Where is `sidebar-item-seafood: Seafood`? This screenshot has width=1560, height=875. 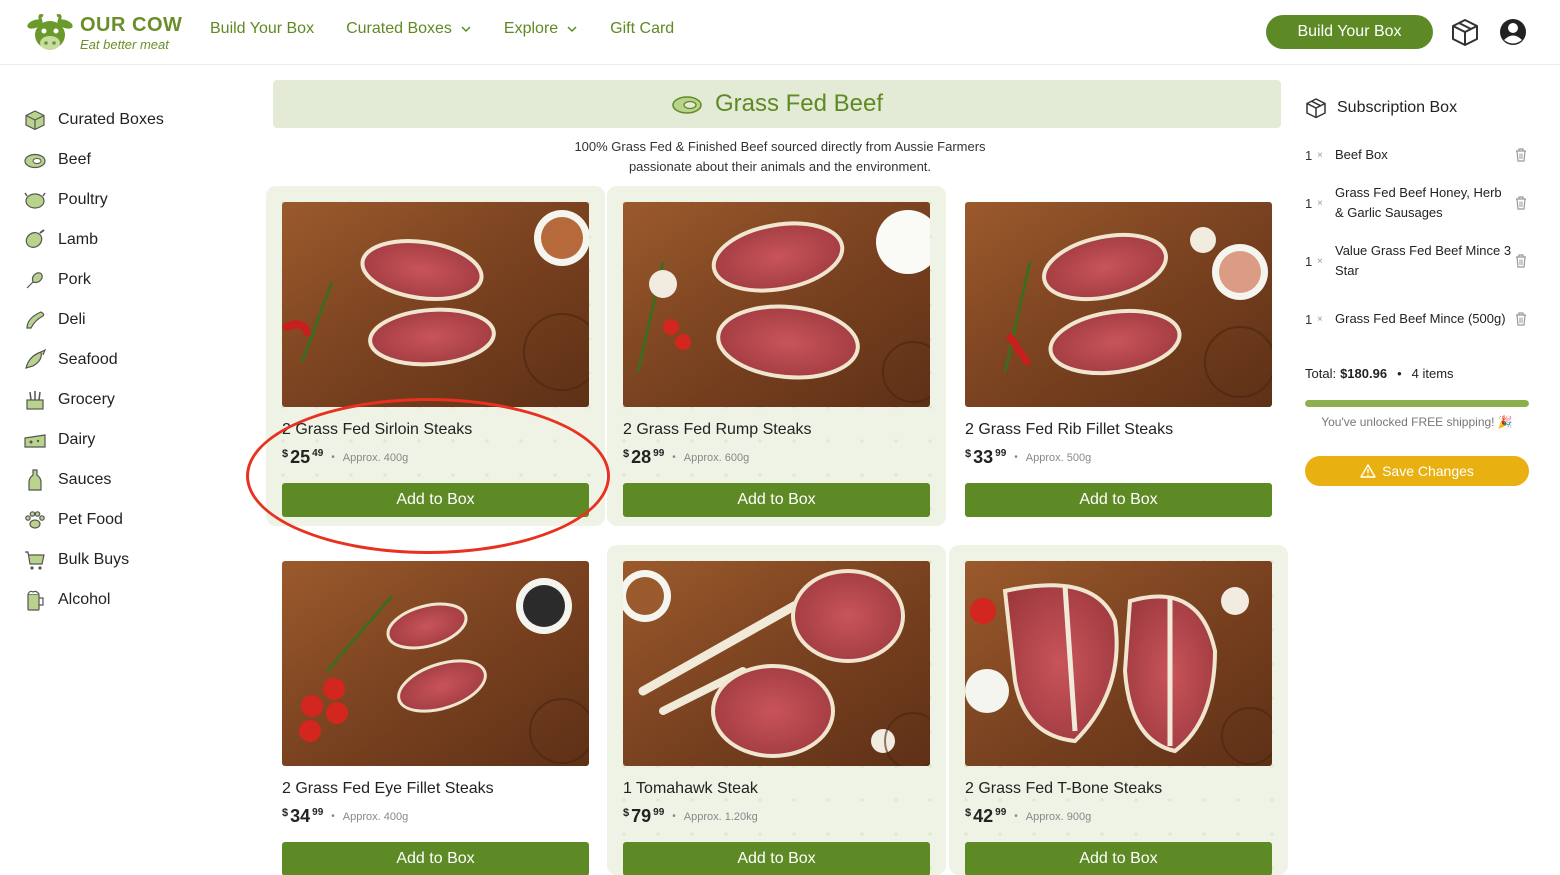
sidebar-item-seafood: Seafood is located at coordinates (122, 360).